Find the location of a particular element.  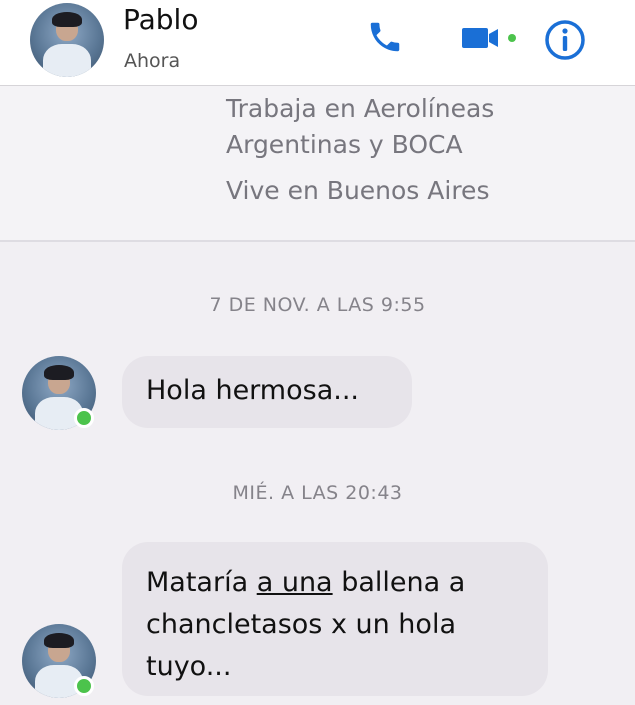

profile-work-line-2: Argentinas y BOCA is located at coordinates (344, 144).